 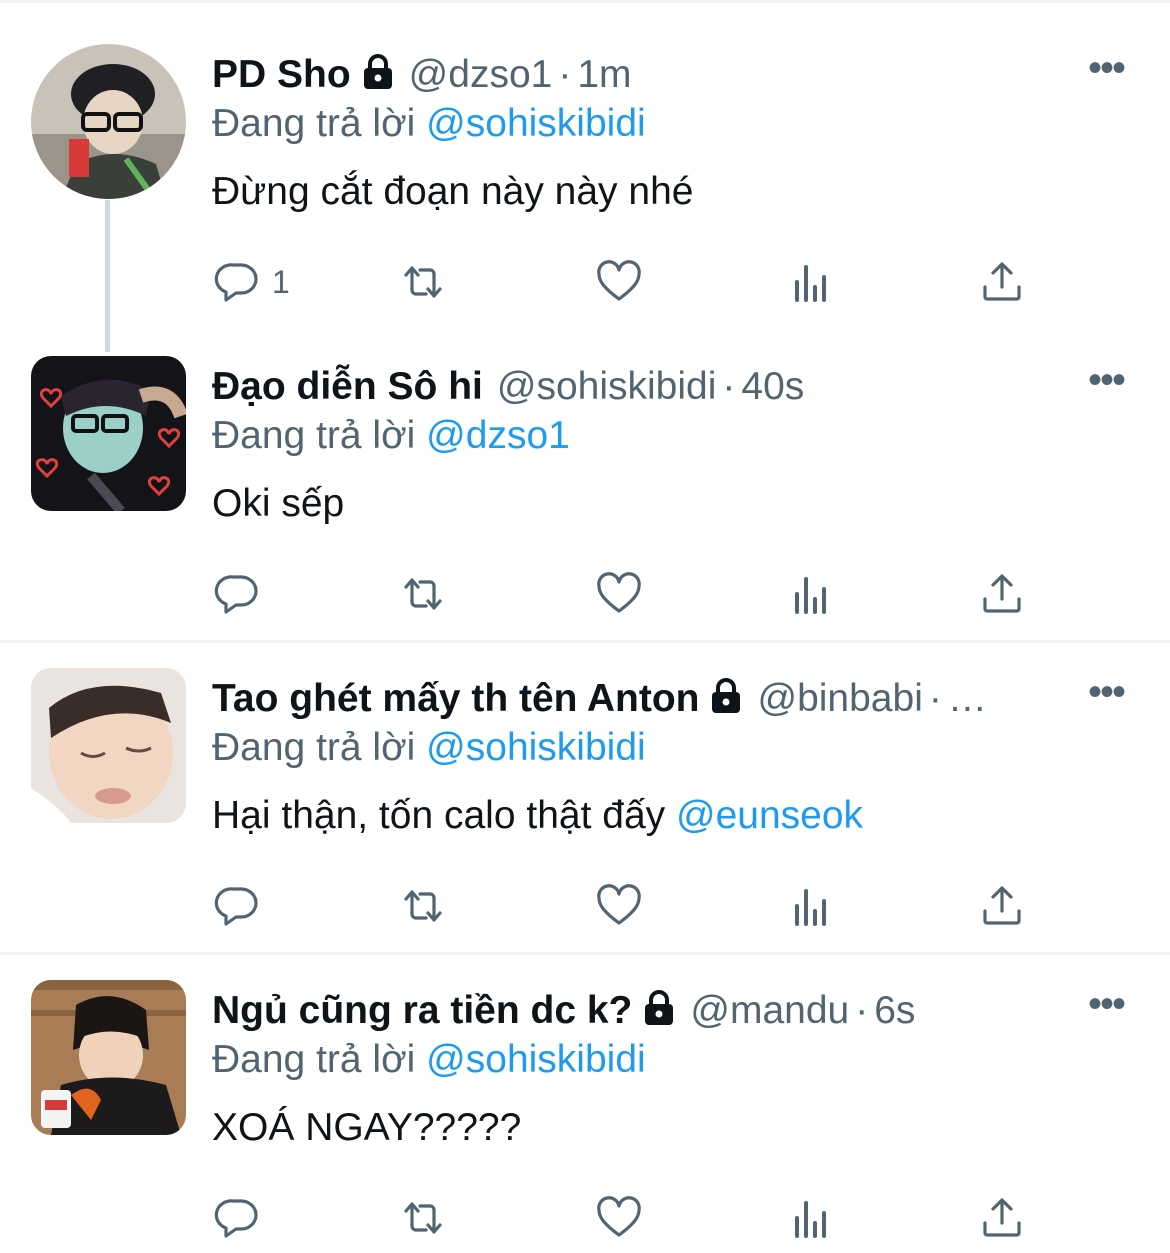 What do you see at coordinates (839, 698) in the screenshot?
I see `username: @binbabi` at bounding box center [839, 698].